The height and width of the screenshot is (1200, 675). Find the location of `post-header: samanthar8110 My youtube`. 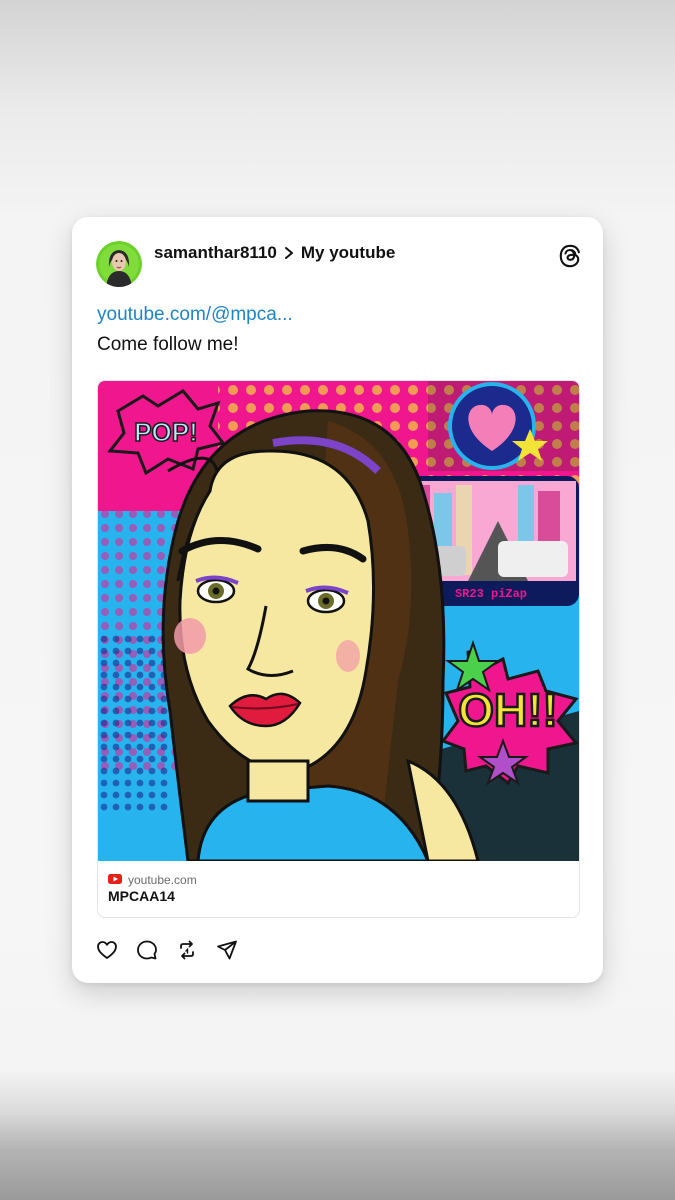

post-header: samanthar8110 My youtube is located at coordinates (274, 253).